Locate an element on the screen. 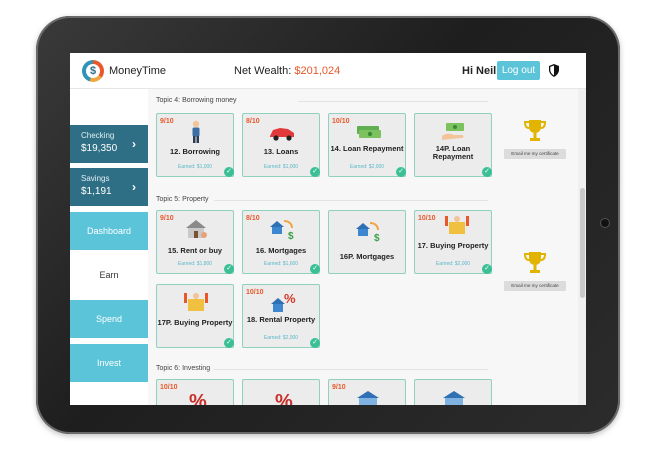 This screenshot has width=650, height=450. lesson-title: 16P. Mortgages is located at coordinates (367, 256).